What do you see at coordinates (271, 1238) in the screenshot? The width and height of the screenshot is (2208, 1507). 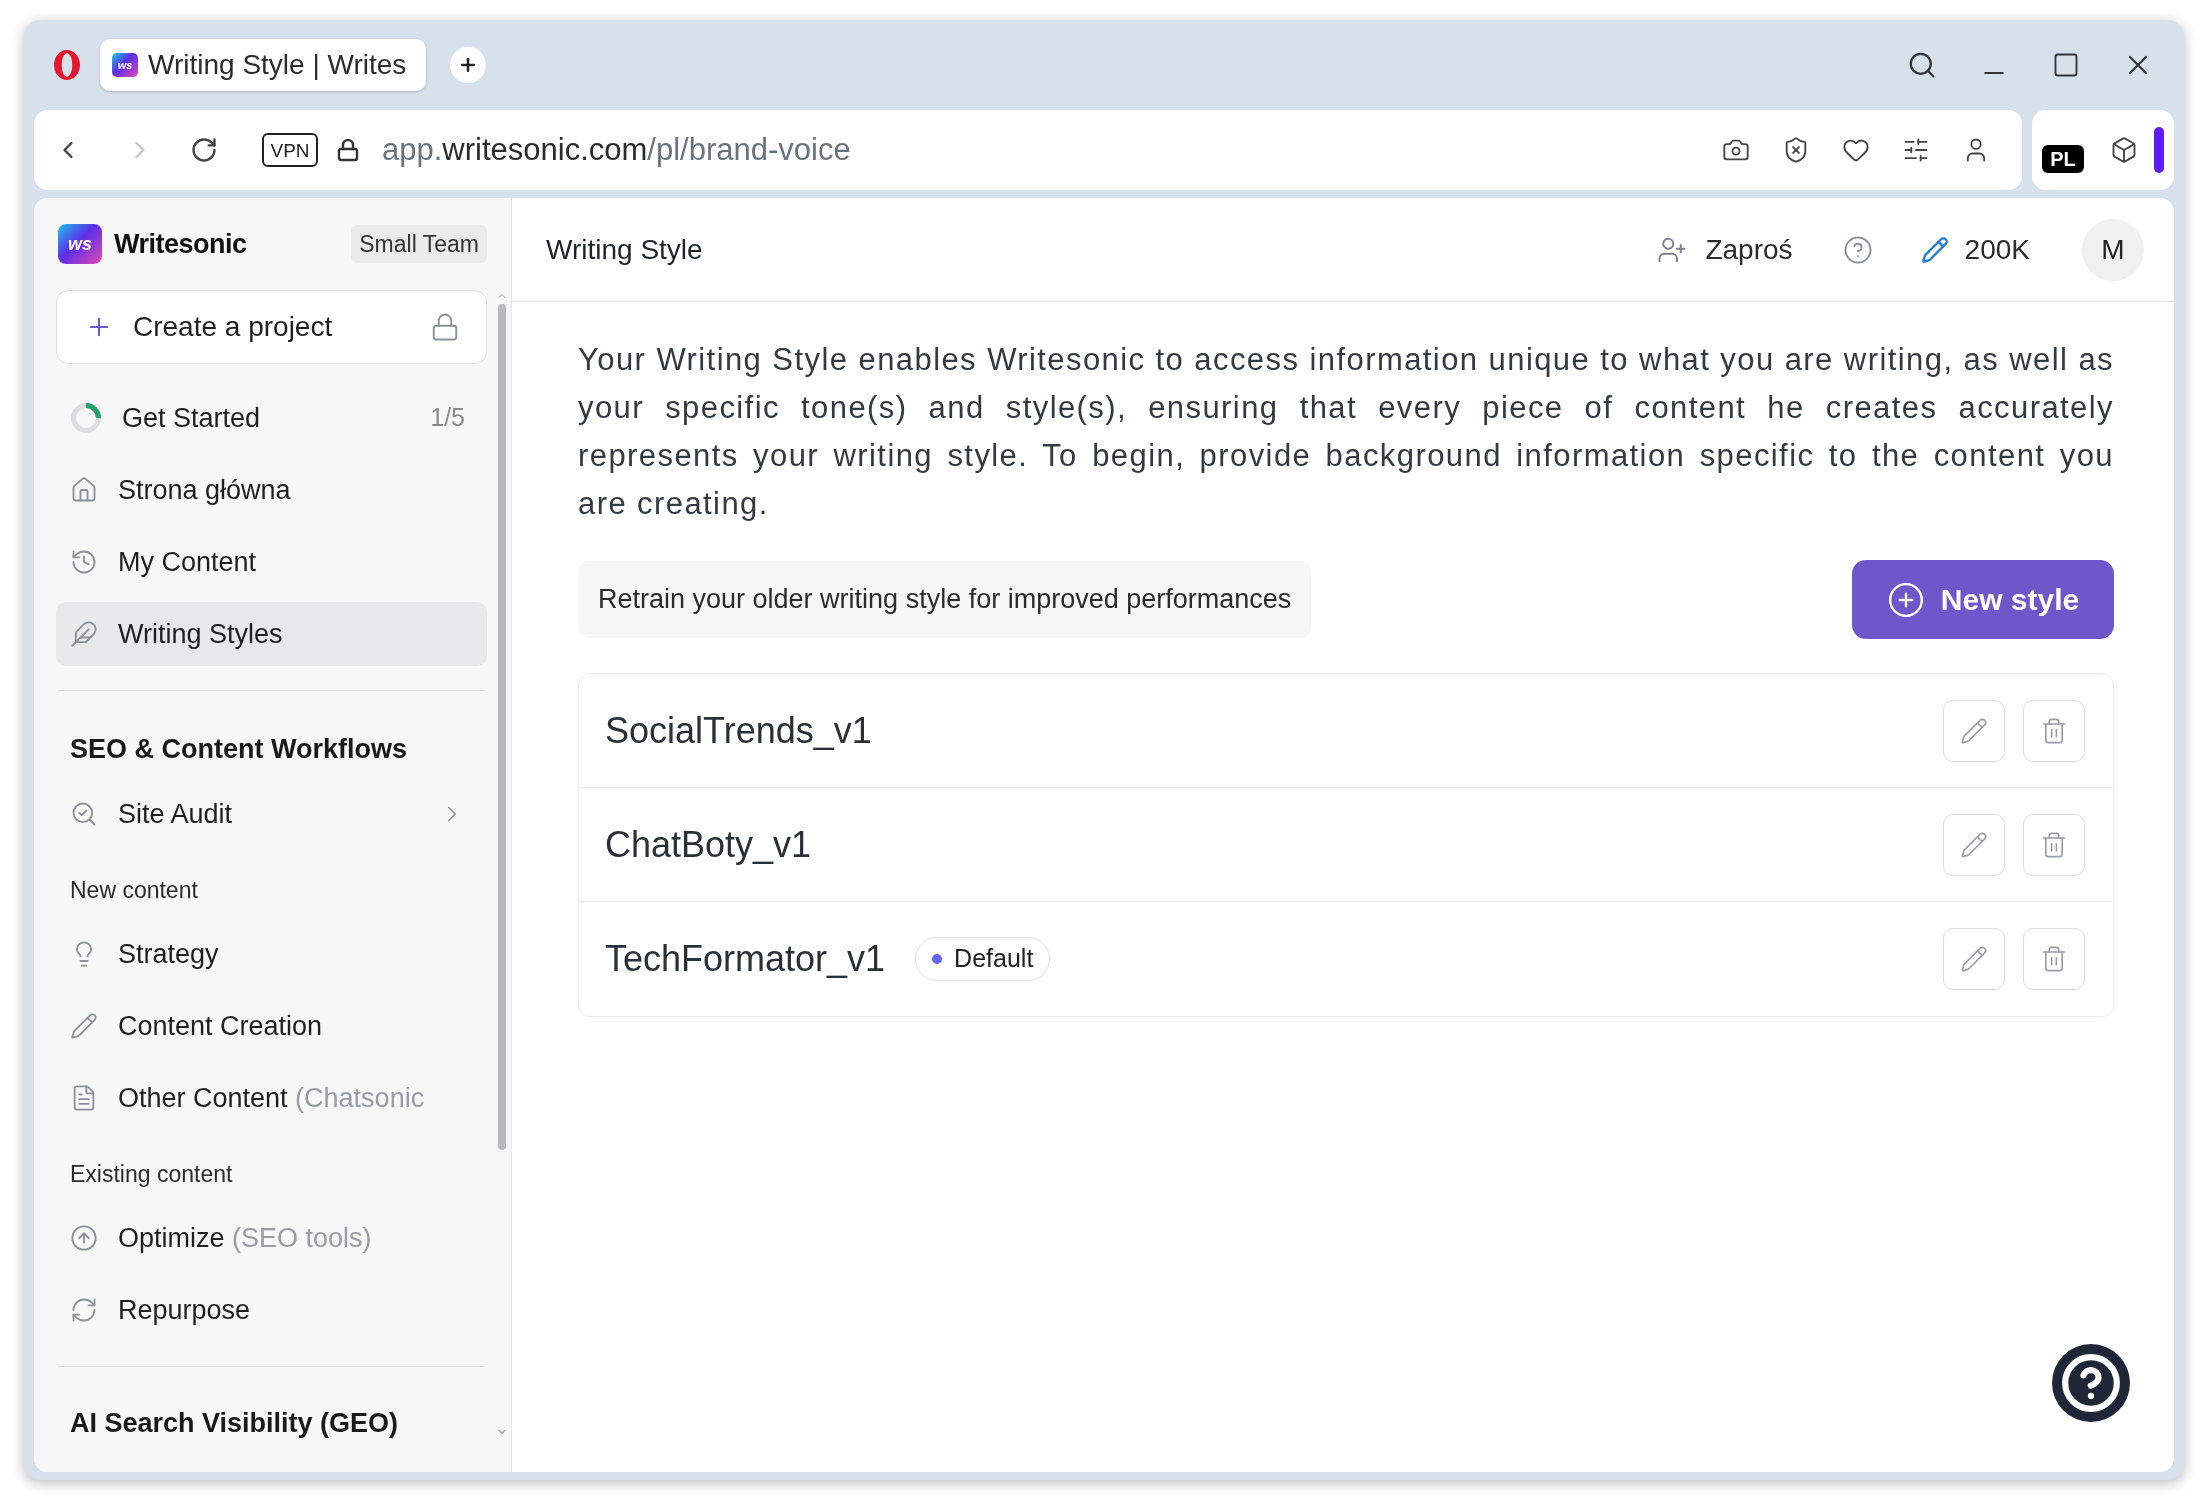 I see `sidebar-item: Optimize (SEO tools)` at bounding box center [271, 1238].